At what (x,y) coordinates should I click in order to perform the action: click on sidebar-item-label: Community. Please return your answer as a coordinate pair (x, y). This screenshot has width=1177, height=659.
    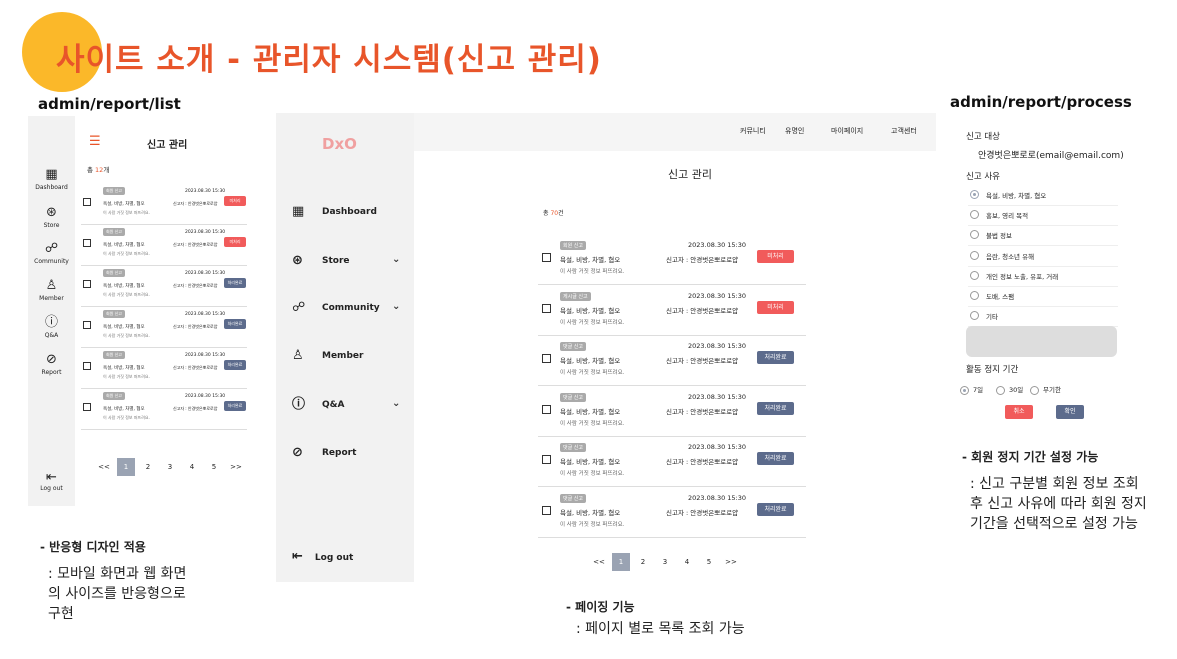
    Looking at the image, I should click on (351, 308).